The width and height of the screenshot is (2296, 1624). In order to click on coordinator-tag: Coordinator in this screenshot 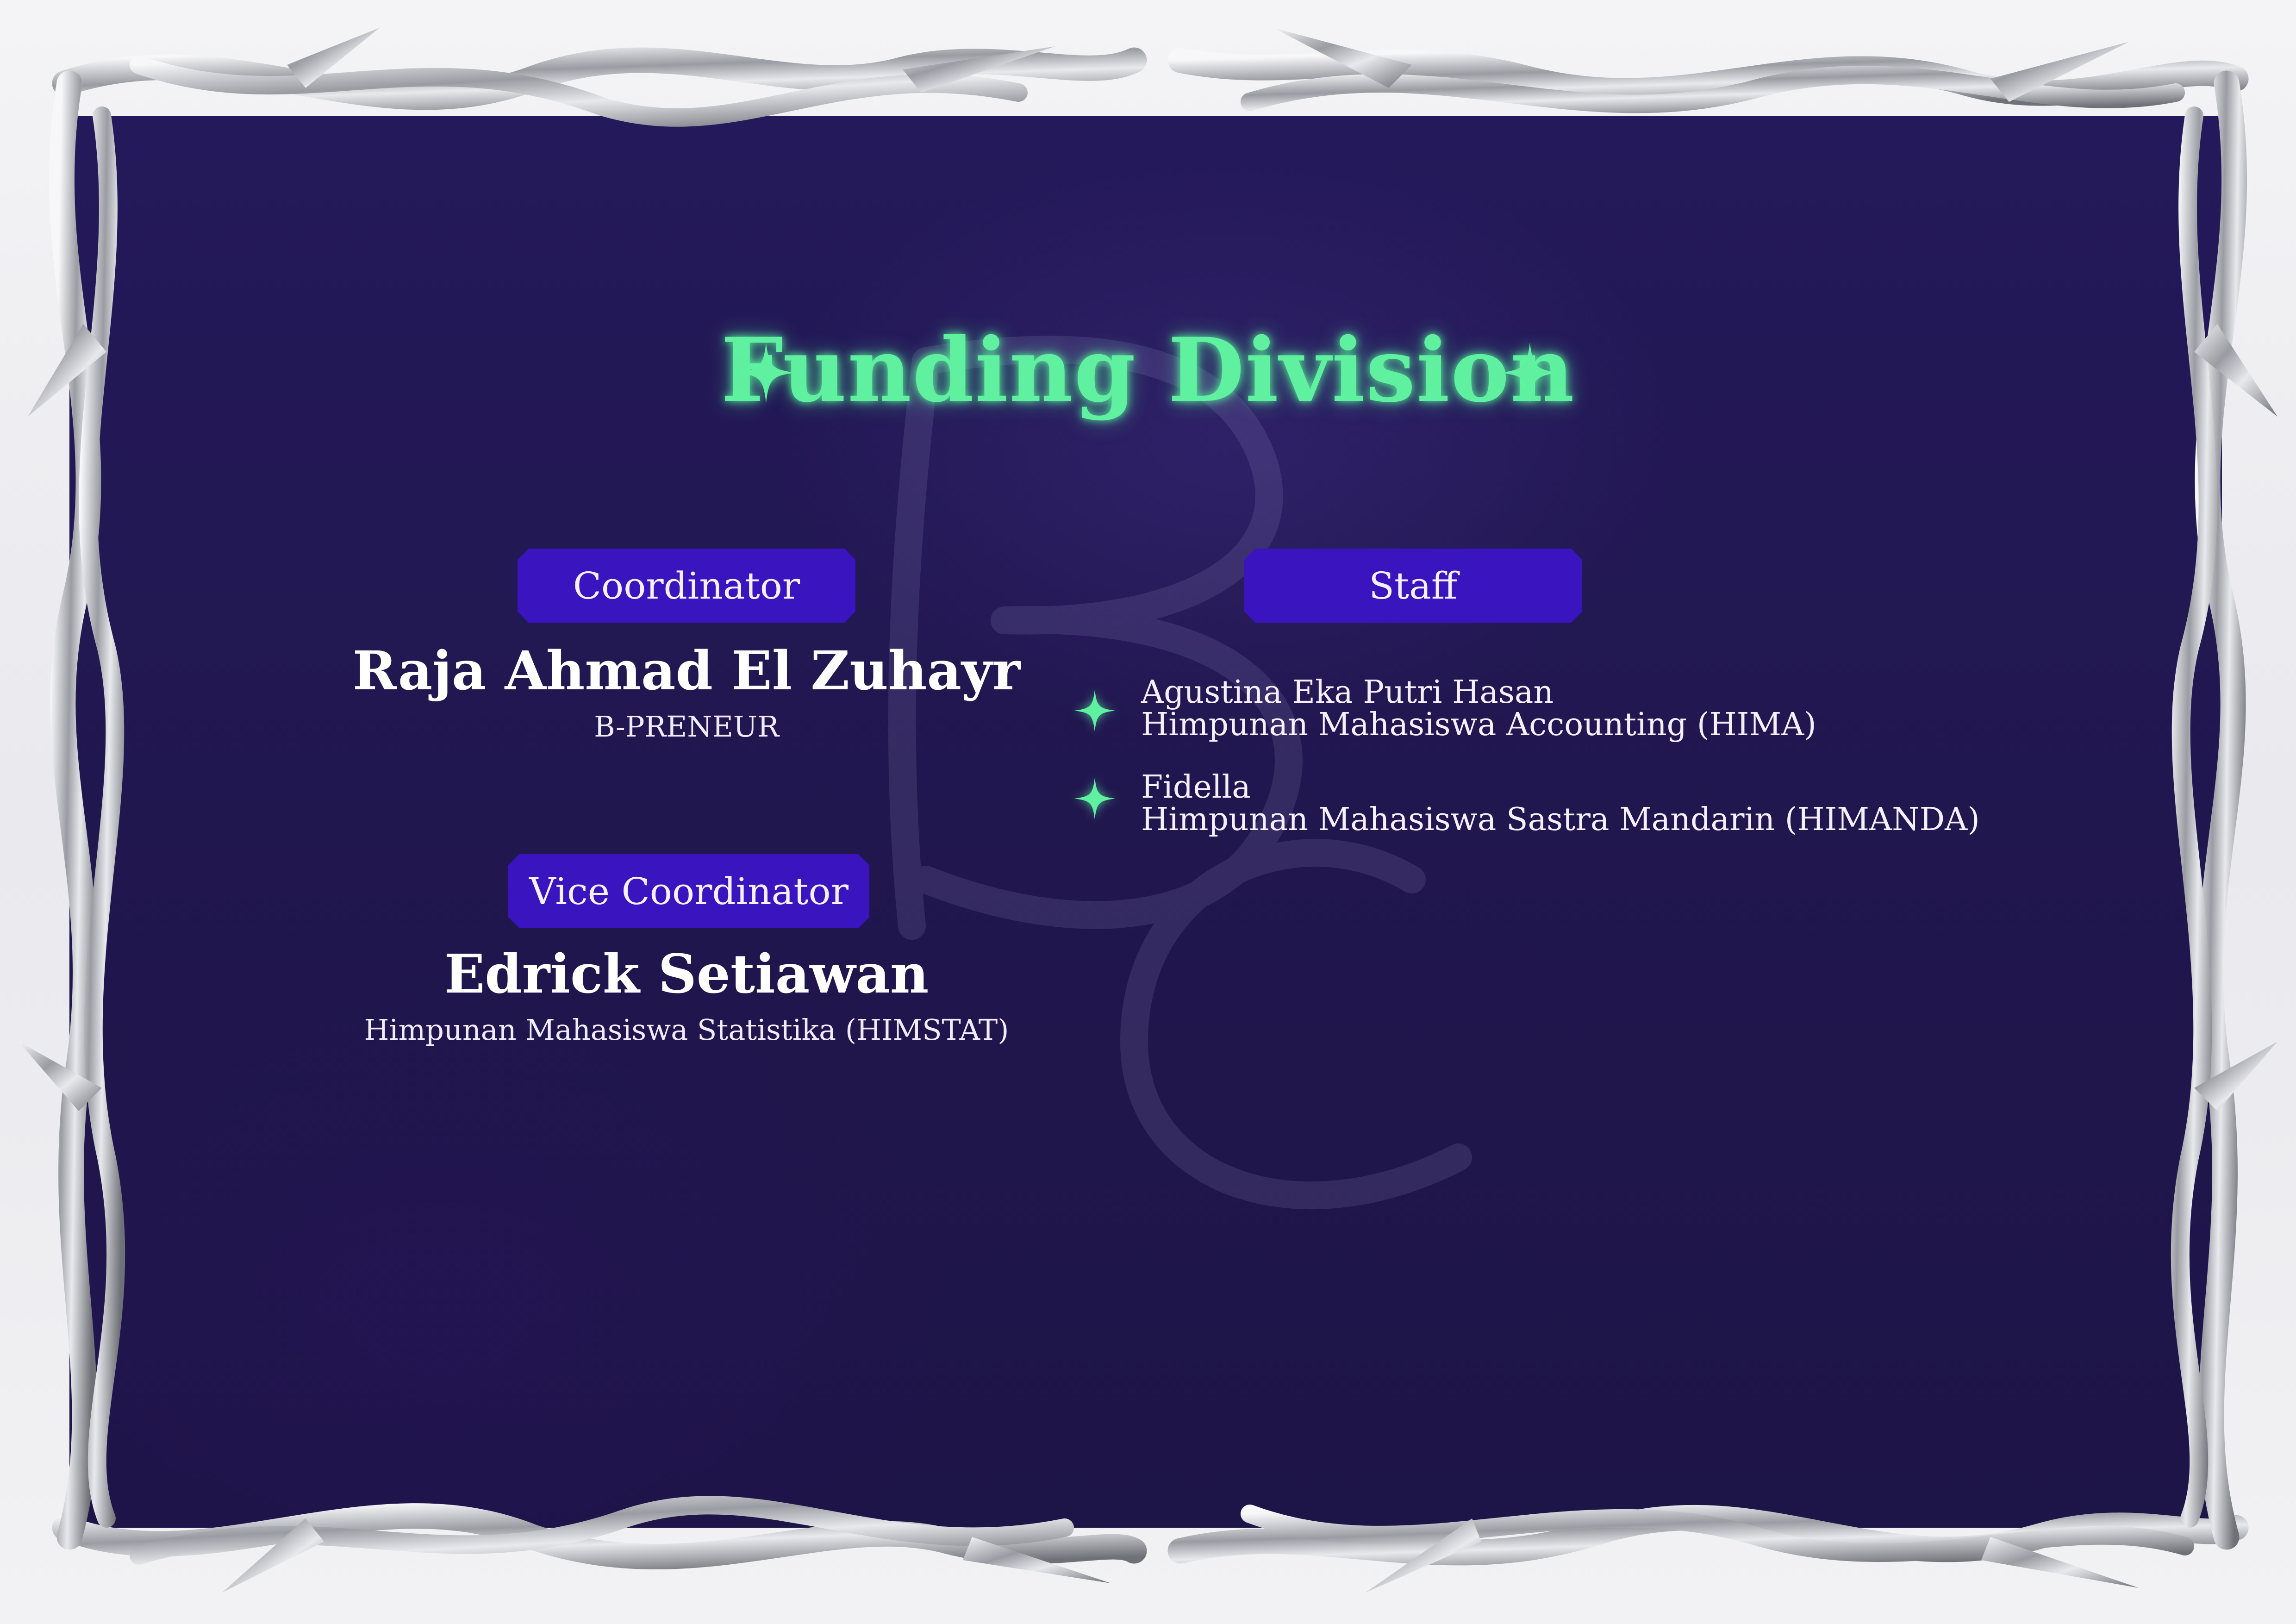, I will do `click(686, 586)`.